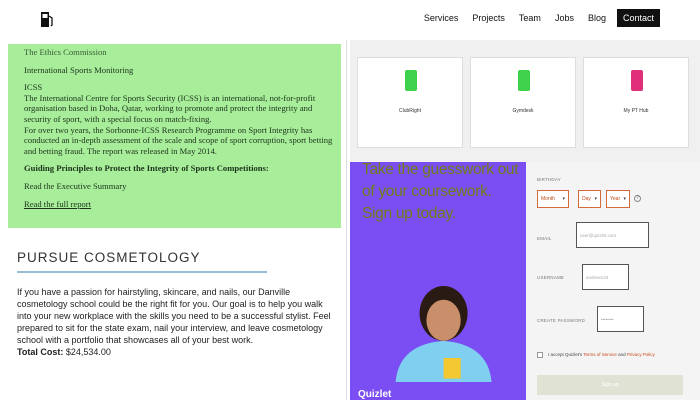  Describe the element at coordinates (597, 18) in the screenshot. I see `nav-blog: Blog` at that location.